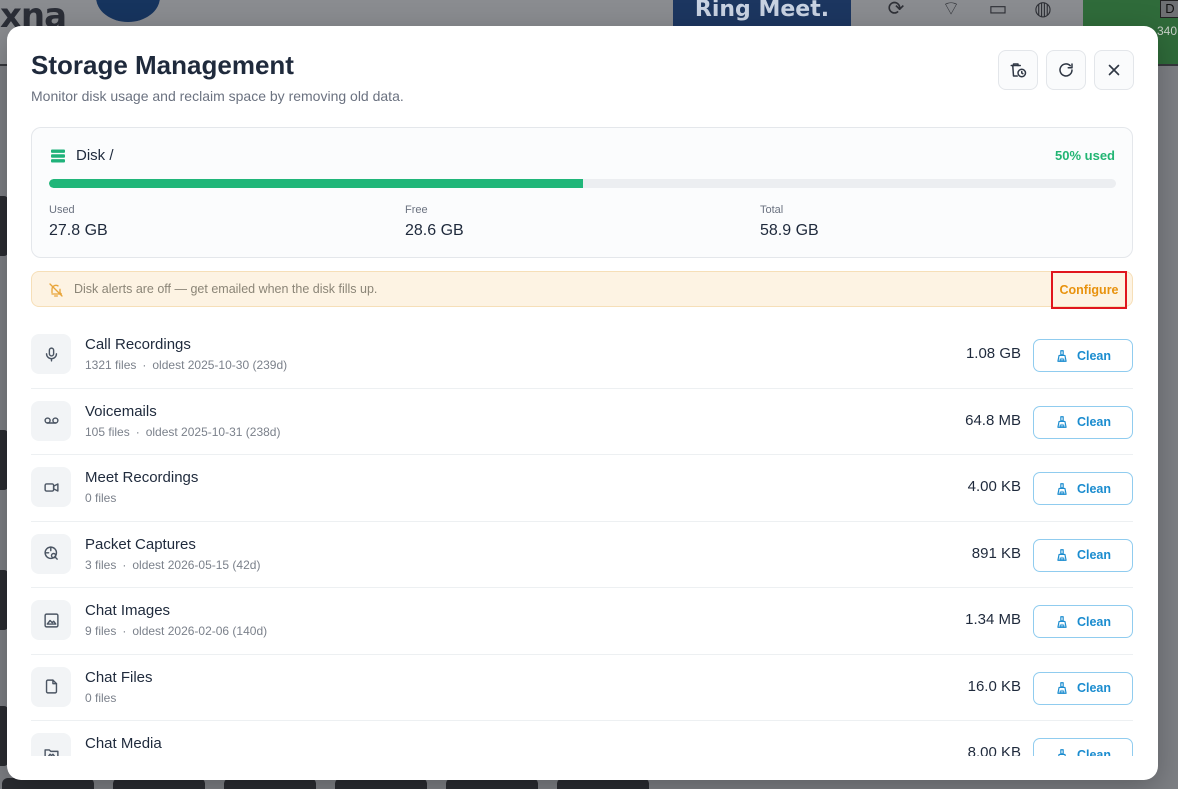 This screenshot has height=789, width=1178. I want to click on refresh-button, so click(1066, 70).